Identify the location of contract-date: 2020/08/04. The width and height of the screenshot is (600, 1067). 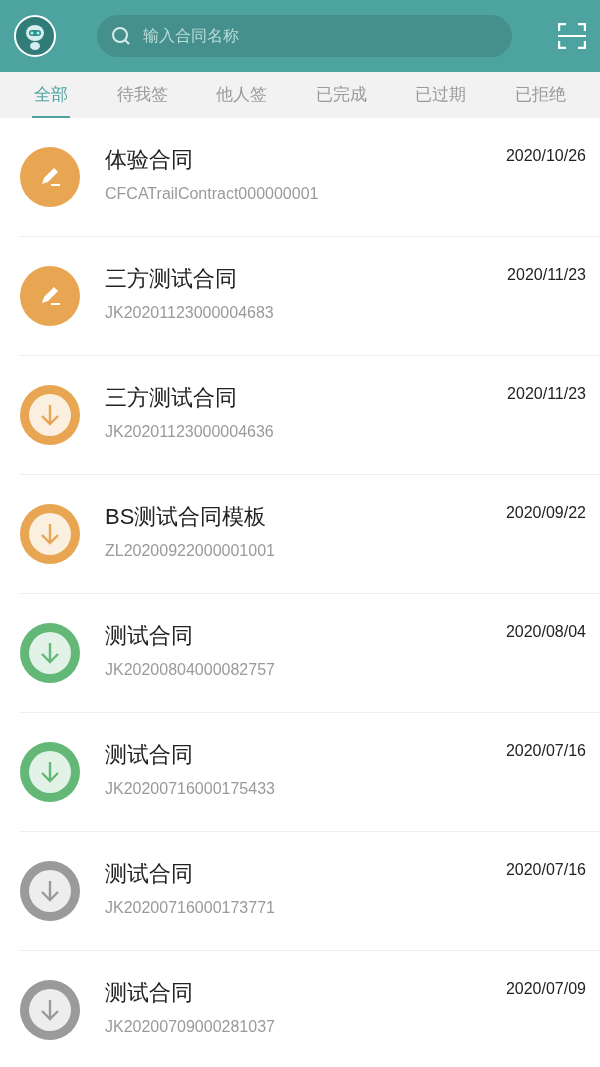
(545, 632).